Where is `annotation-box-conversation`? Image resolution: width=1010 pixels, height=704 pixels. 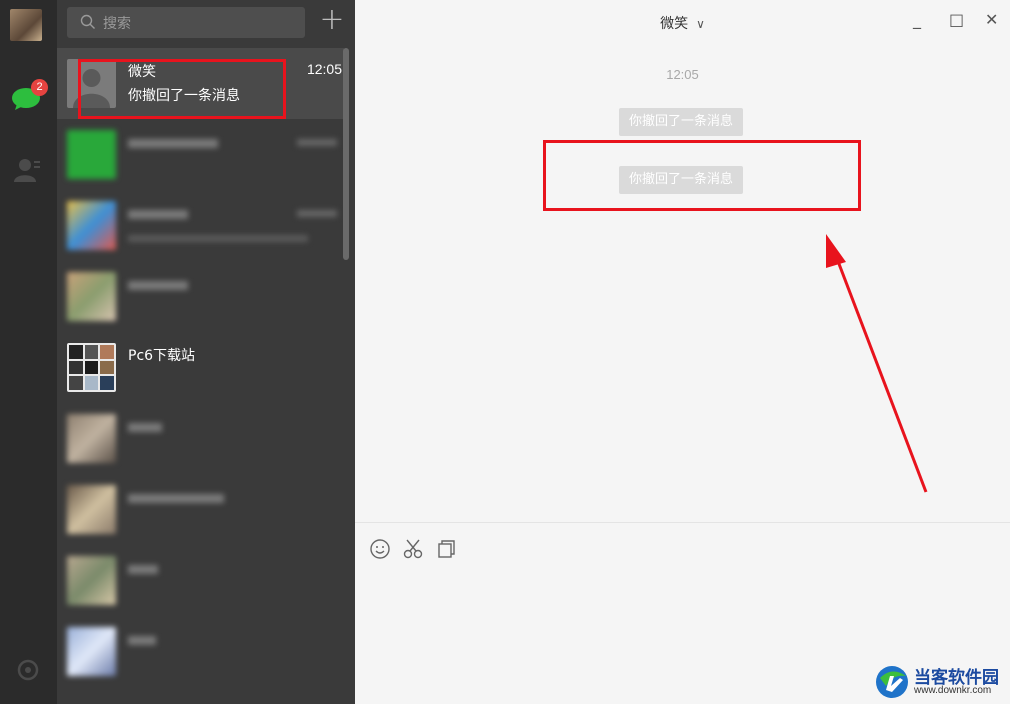 annotation-box-conversation is located at coordinates (182, 89).